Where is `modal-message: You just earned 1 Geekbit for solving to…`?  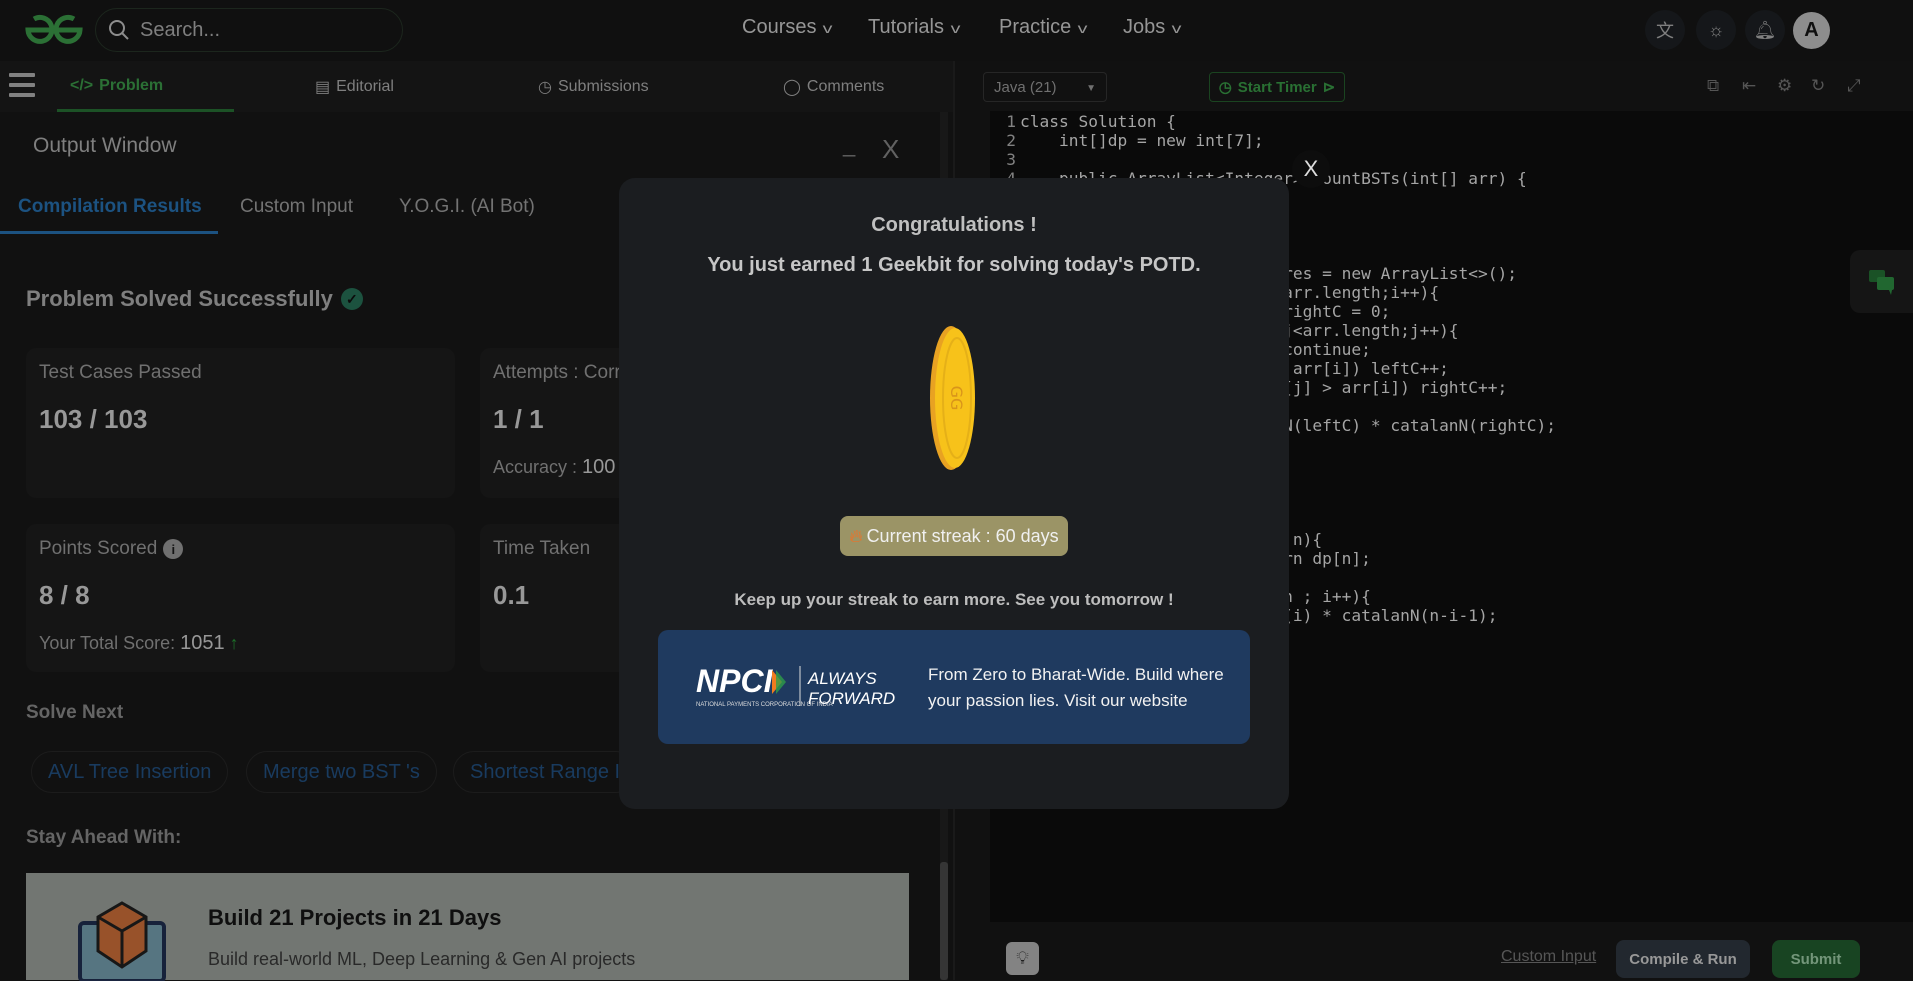
modal-message: You just earned 1 Geekbit for solving to… is located at coordinates (954, 265).